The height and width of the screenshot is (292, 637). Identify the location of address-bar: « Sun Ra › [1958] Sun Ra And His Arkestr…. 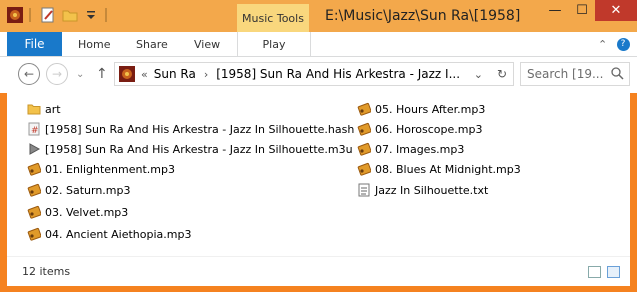
(314, 74).